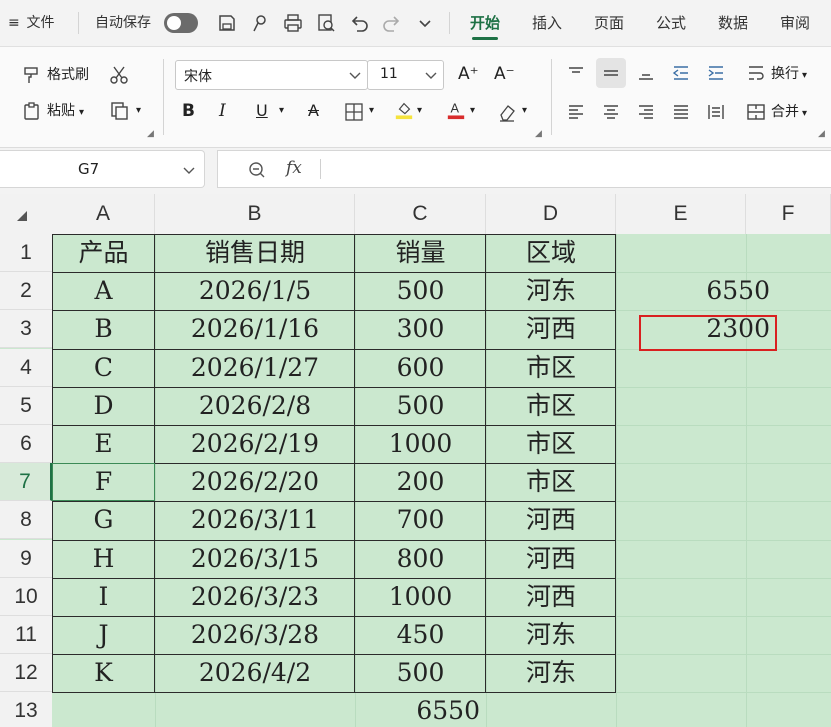  What do you see at coordinates (260, 23) in the screenshot?
I see `share-icon` at bounding box center [260, 23].